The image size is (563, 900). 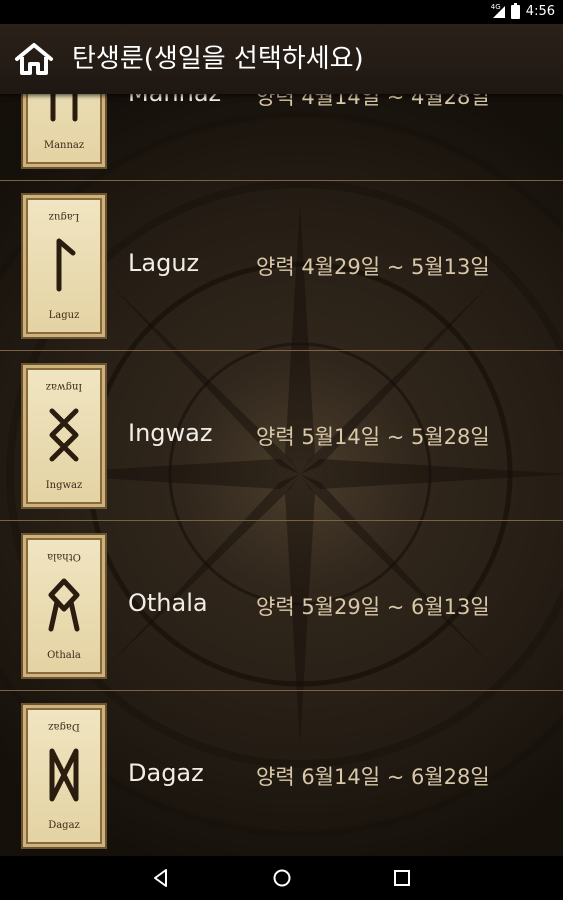 What do you see at coordinates (281, 137) in the screenshot?
I see `list-item: Mannaz Mannaz Mannaz 양력 4월14일 ~ 4월28일` at bounding box center [281, 137].